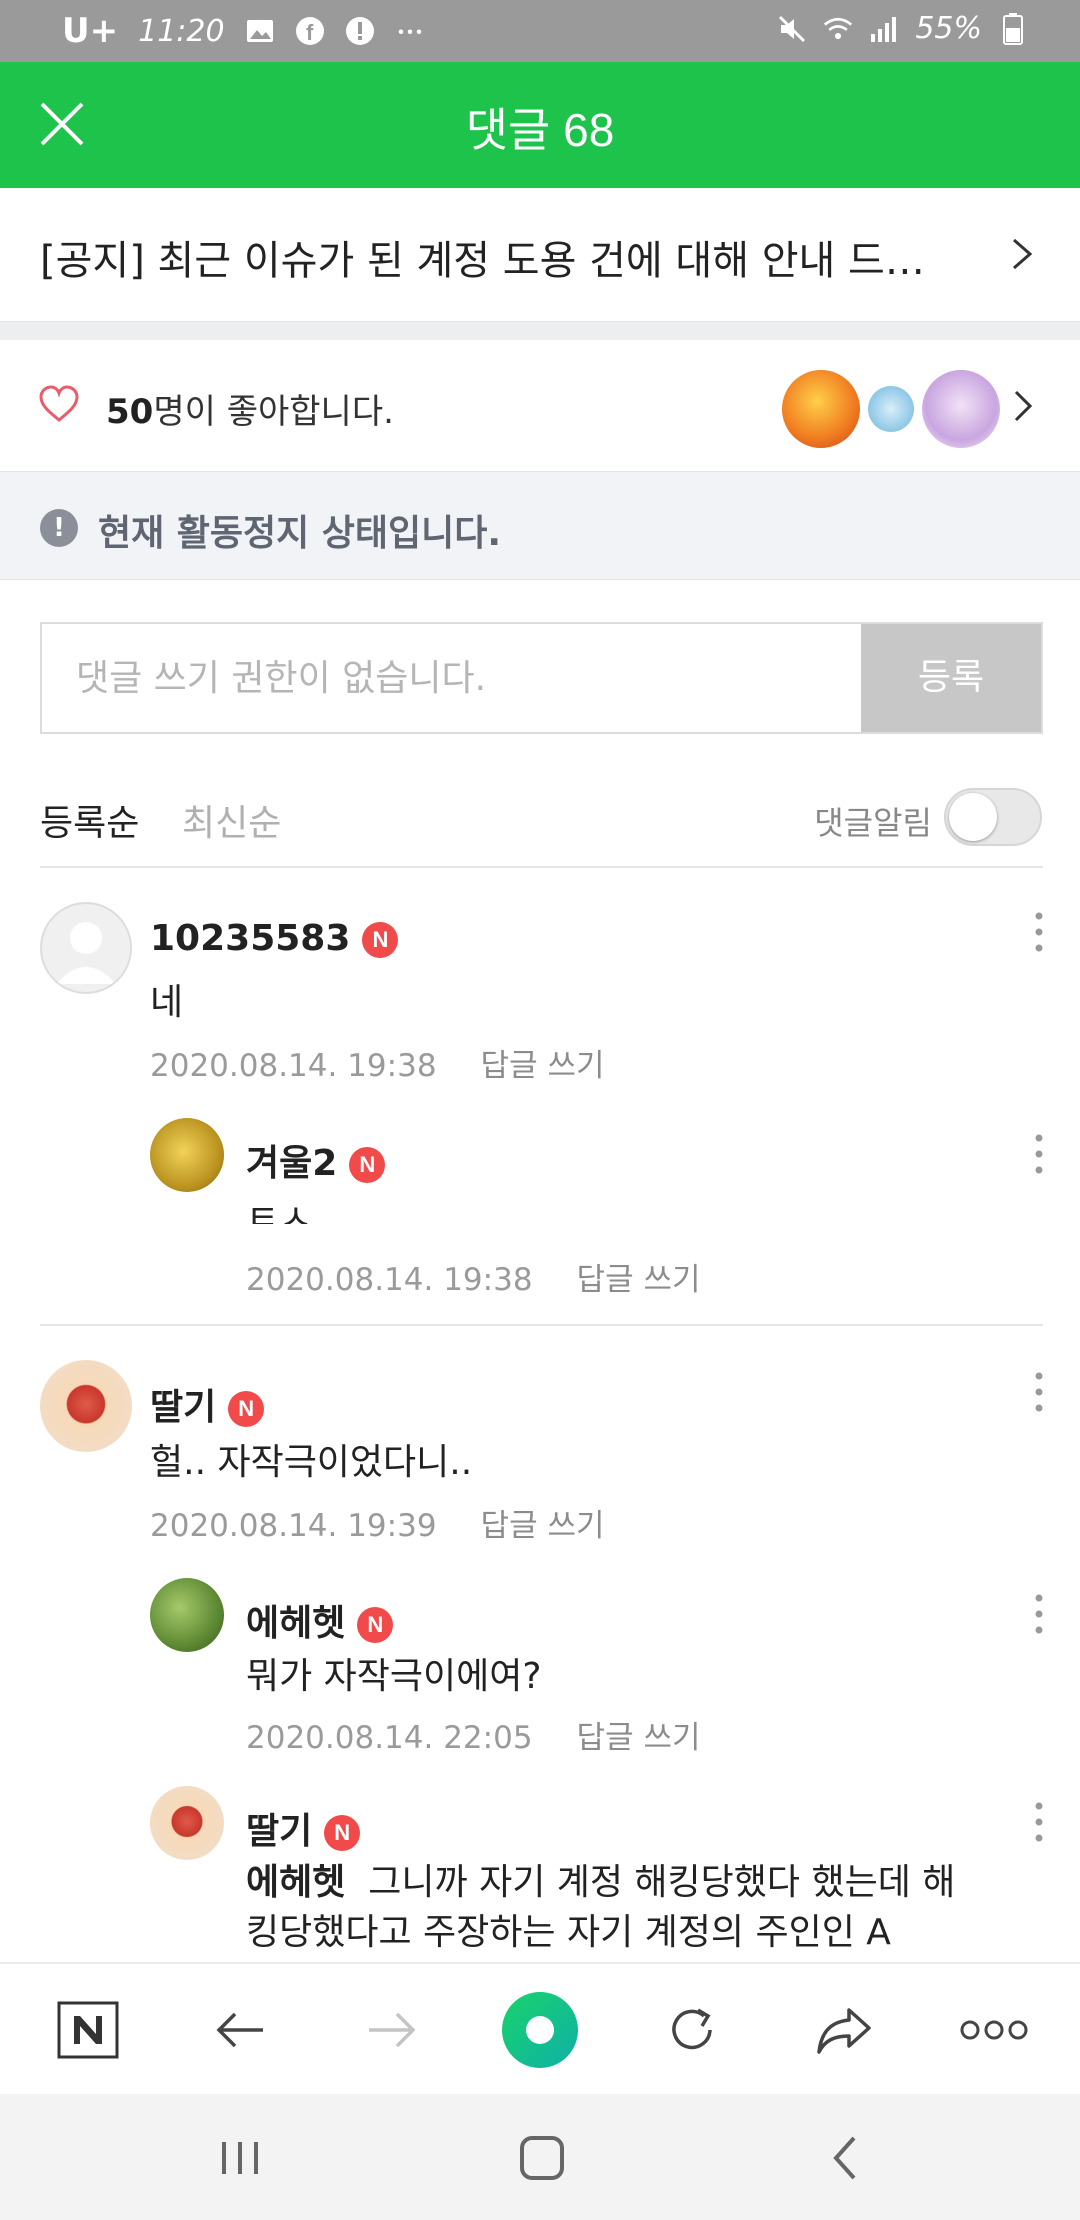 The height and width of the screenshot is (2220, 1080). What do you see at coordinates (360, 31) in the screenshot?
I see `alert-icon` at bounding box center [360, 31].